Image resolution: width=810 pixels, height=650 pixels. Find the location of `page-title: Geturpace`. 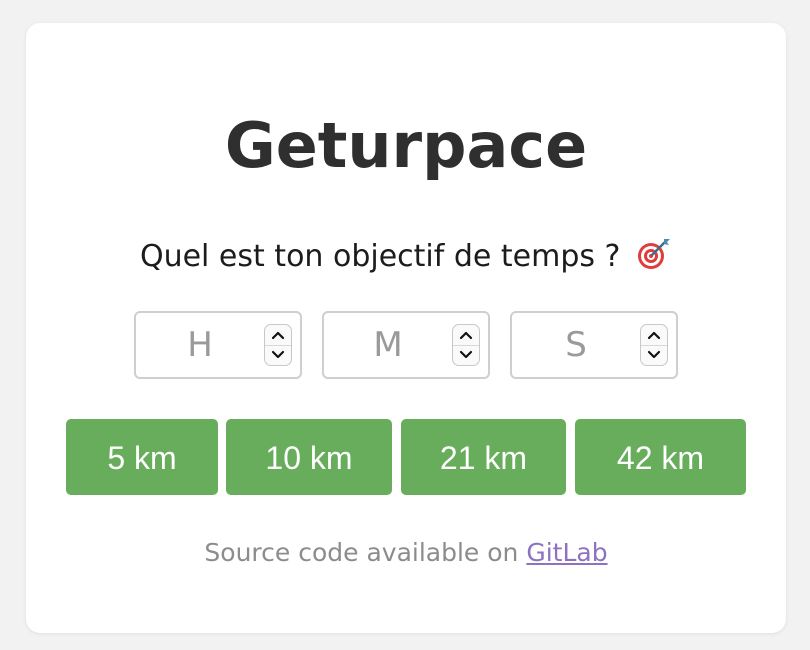

page-title: Geturpace is located at coordinates (406, 145).